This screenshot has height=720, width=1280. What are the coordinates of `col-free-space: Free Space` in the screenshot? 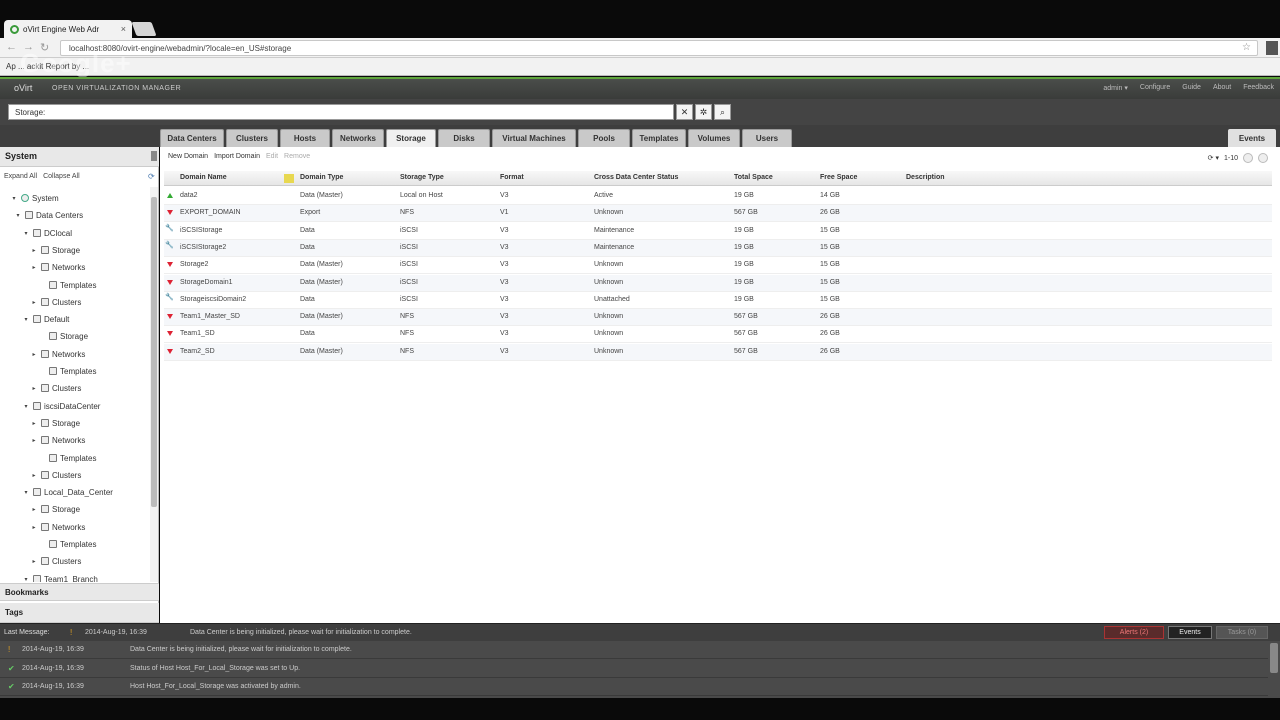 It's located at (838, 177).